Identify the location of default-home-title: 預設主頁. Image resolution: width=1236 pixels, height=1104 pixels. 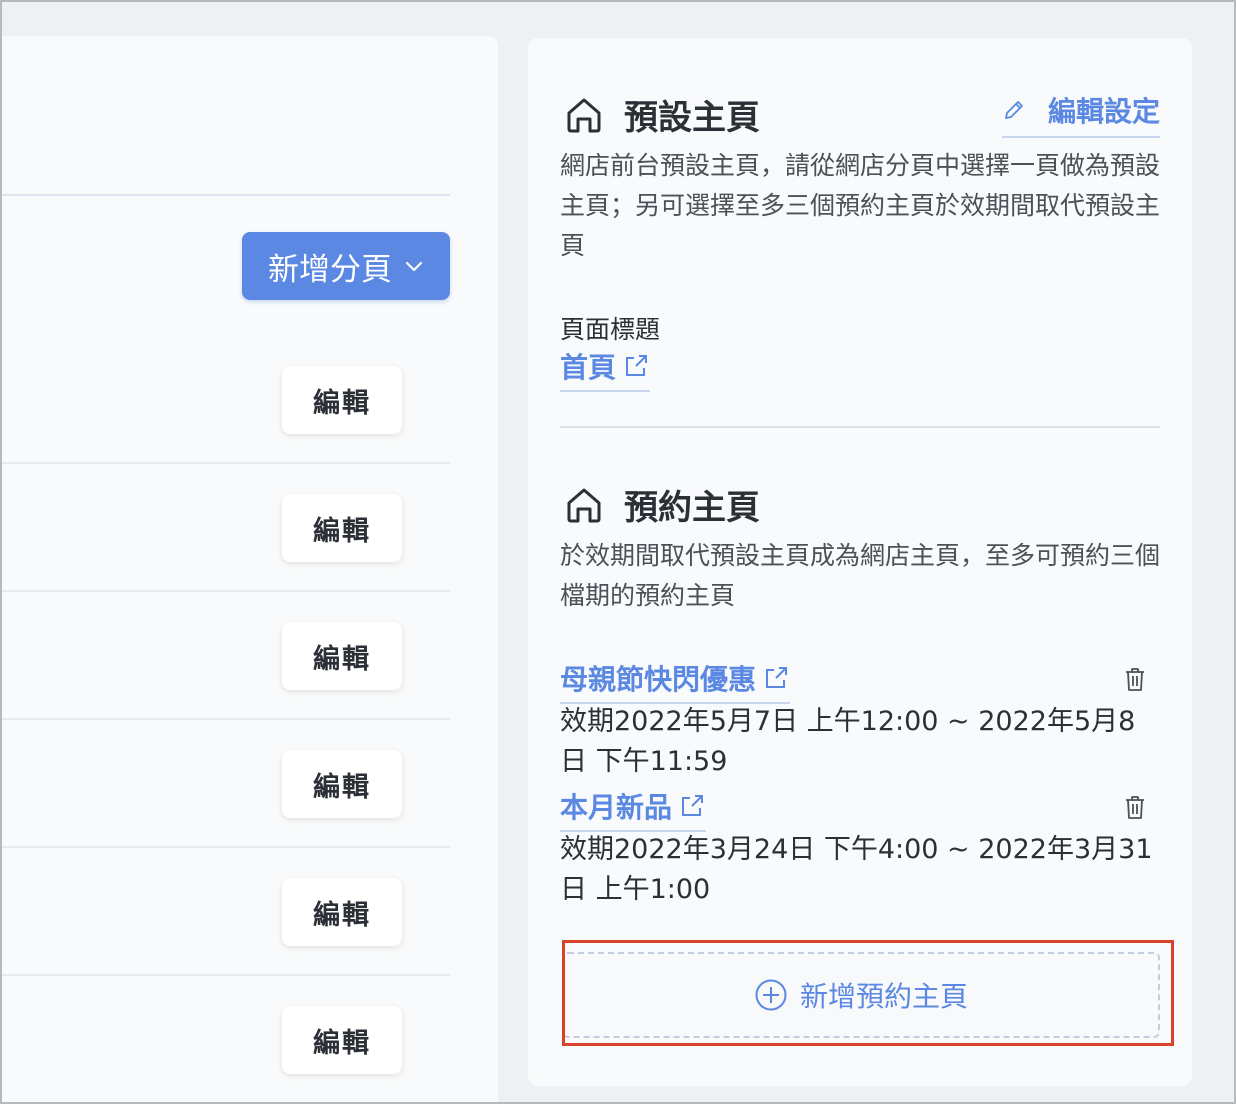
(692, 118).